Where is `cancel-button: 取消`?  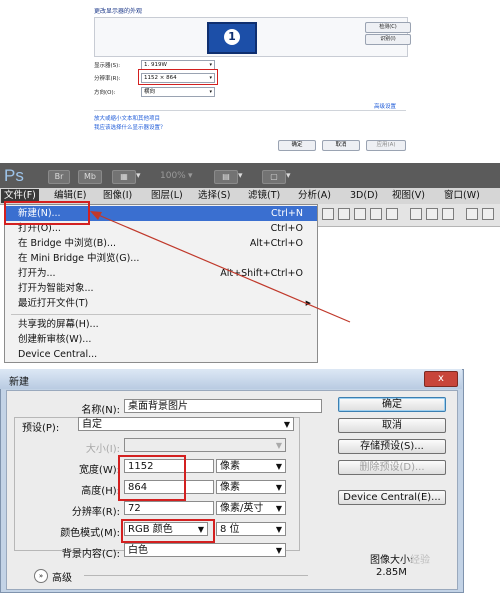 cancel-button: 取消 is located at coordinates (392, 425).